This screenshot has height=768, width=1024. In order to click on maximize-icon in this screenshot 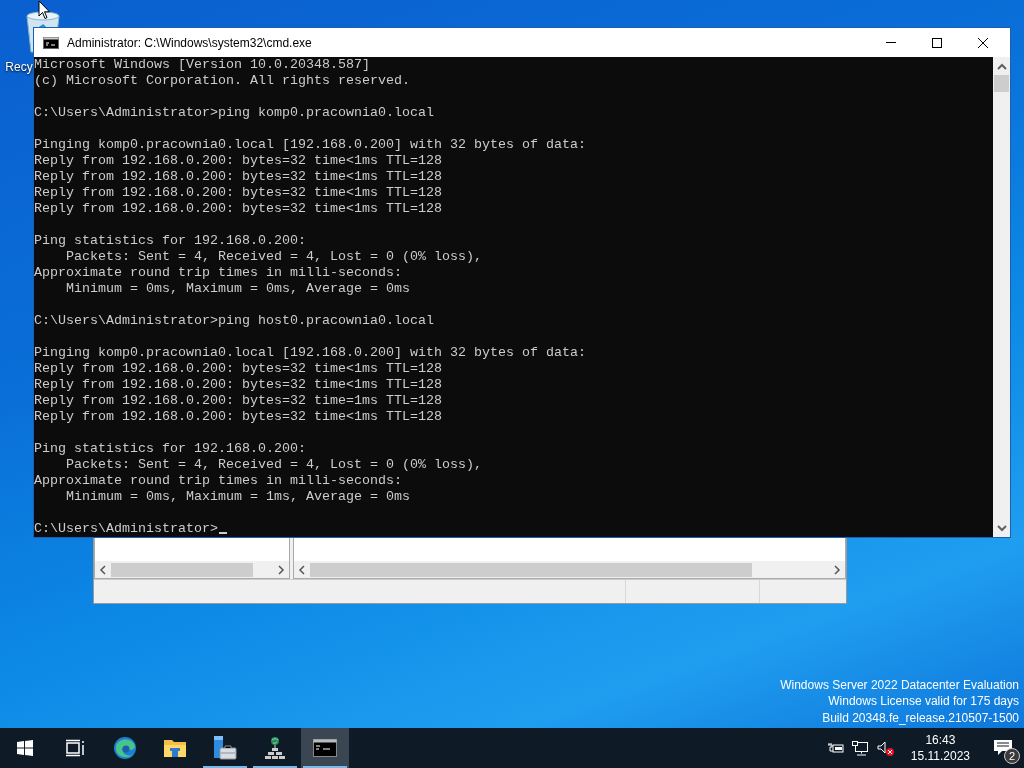, I will do `click(937, 42)`.